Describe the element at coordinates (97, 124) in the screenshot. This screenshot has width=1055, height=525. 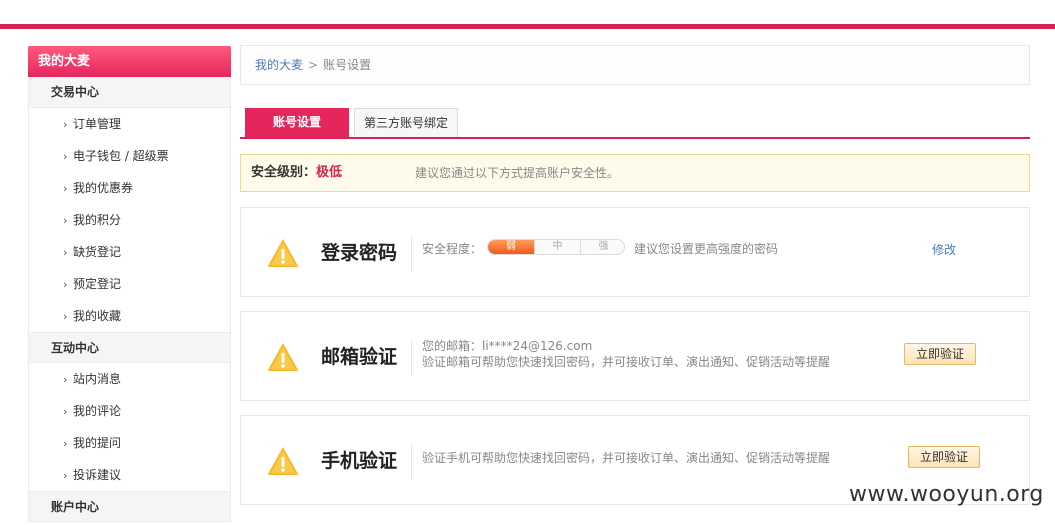
I see `sidebar-item-label: 订单管理` at that location.